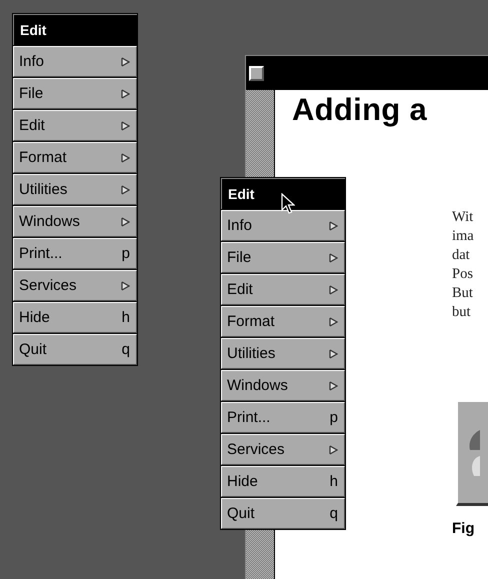  Describe the element at coordinates (463, 293) in the screenshot. I see `body-text-line: But` at that location.